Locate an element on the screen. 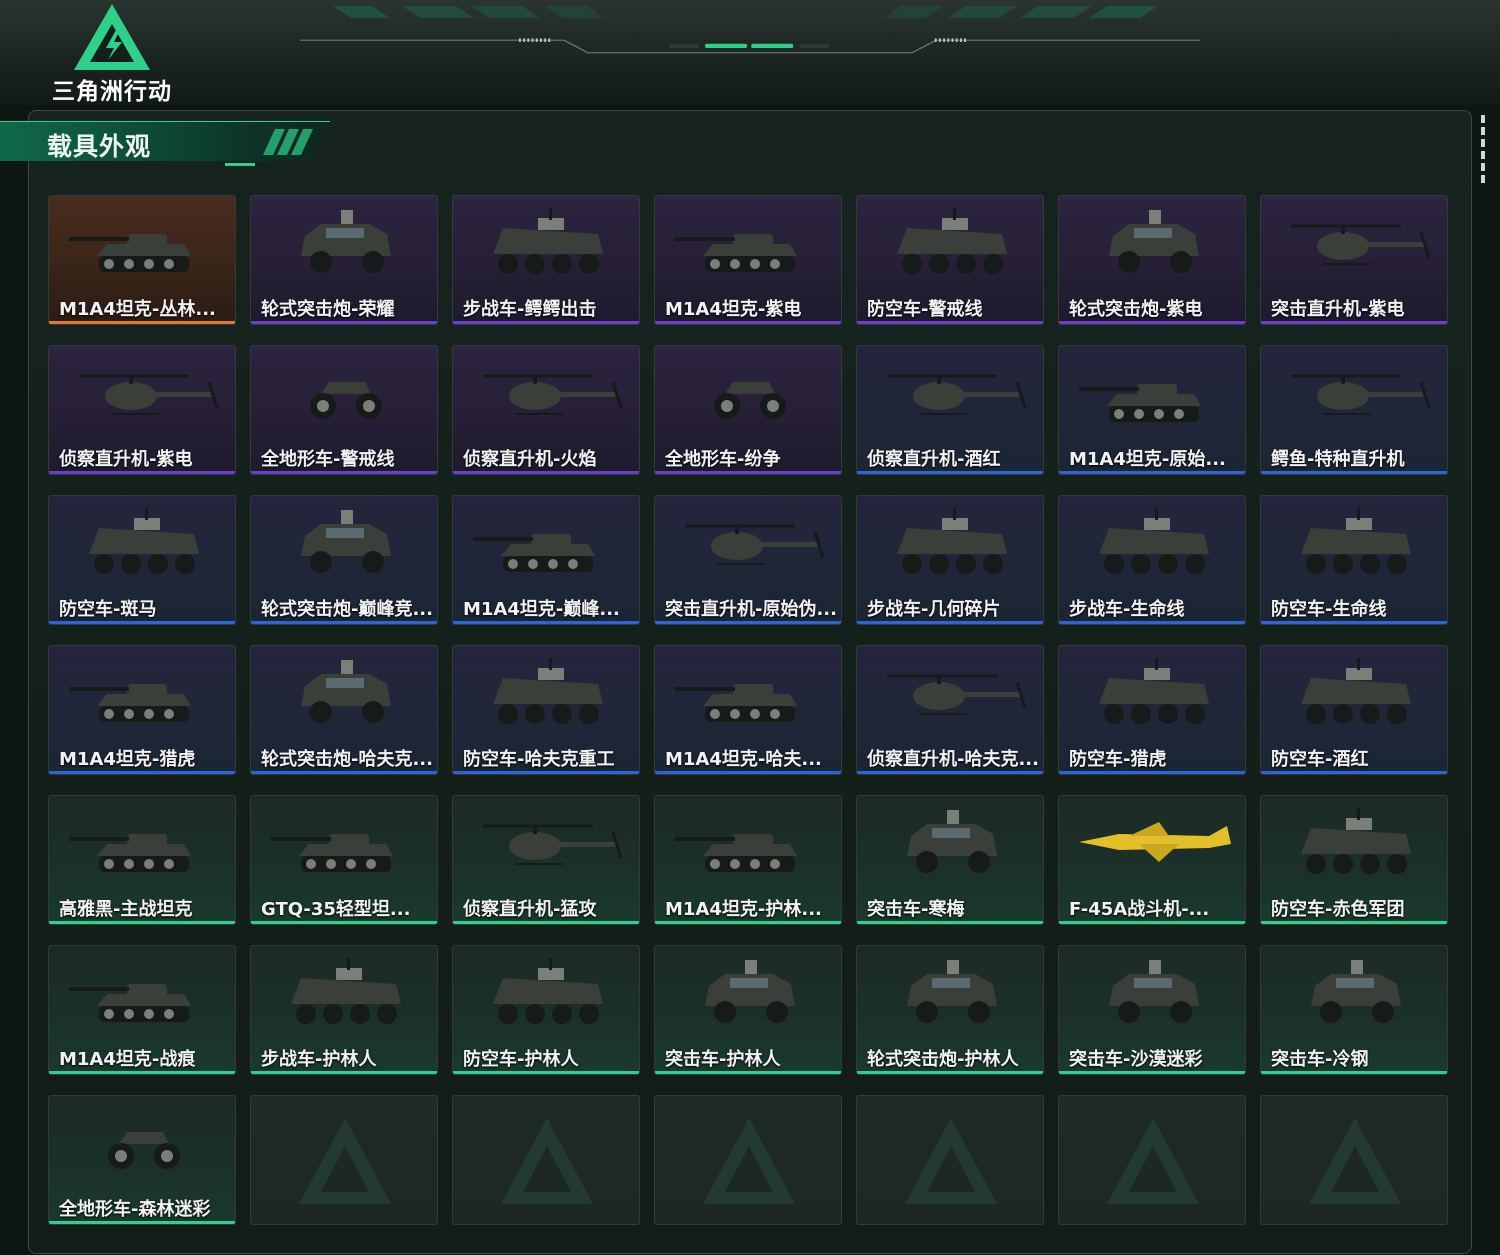 Image resolution: width=1500 pixels, height=1255 pixels. vehicle-skin-card: 防空车-警戒线 is located at coordinates (950, 260).